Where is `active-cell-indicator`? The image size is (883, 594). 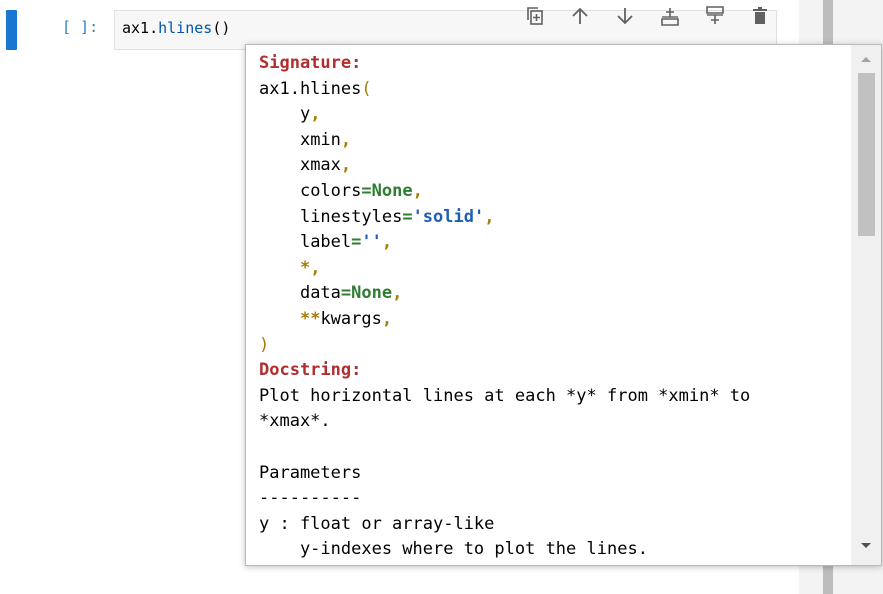
active-cell-indicator is located at coordinates (11, 30).